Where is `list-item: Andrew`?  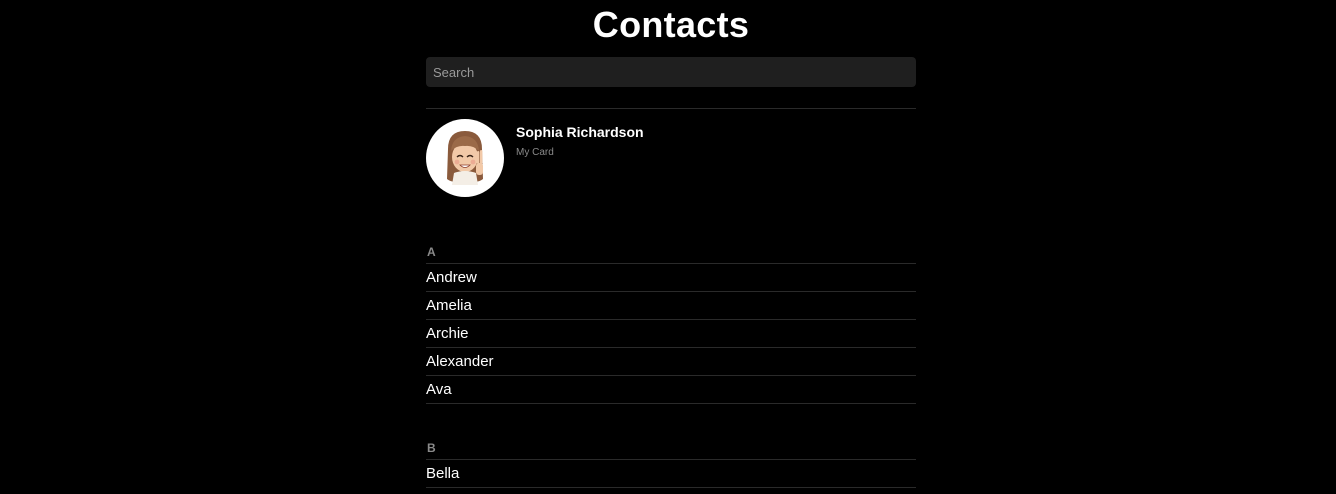 list-item: Andrew is located at coordinates (671, 278).